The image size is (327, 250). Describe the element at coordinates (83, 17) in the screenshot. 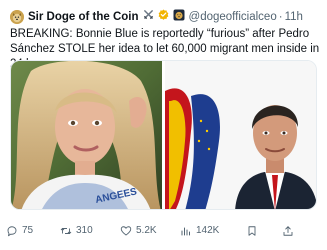

I see `display-name: Sir Doge of the Coin` at that location.